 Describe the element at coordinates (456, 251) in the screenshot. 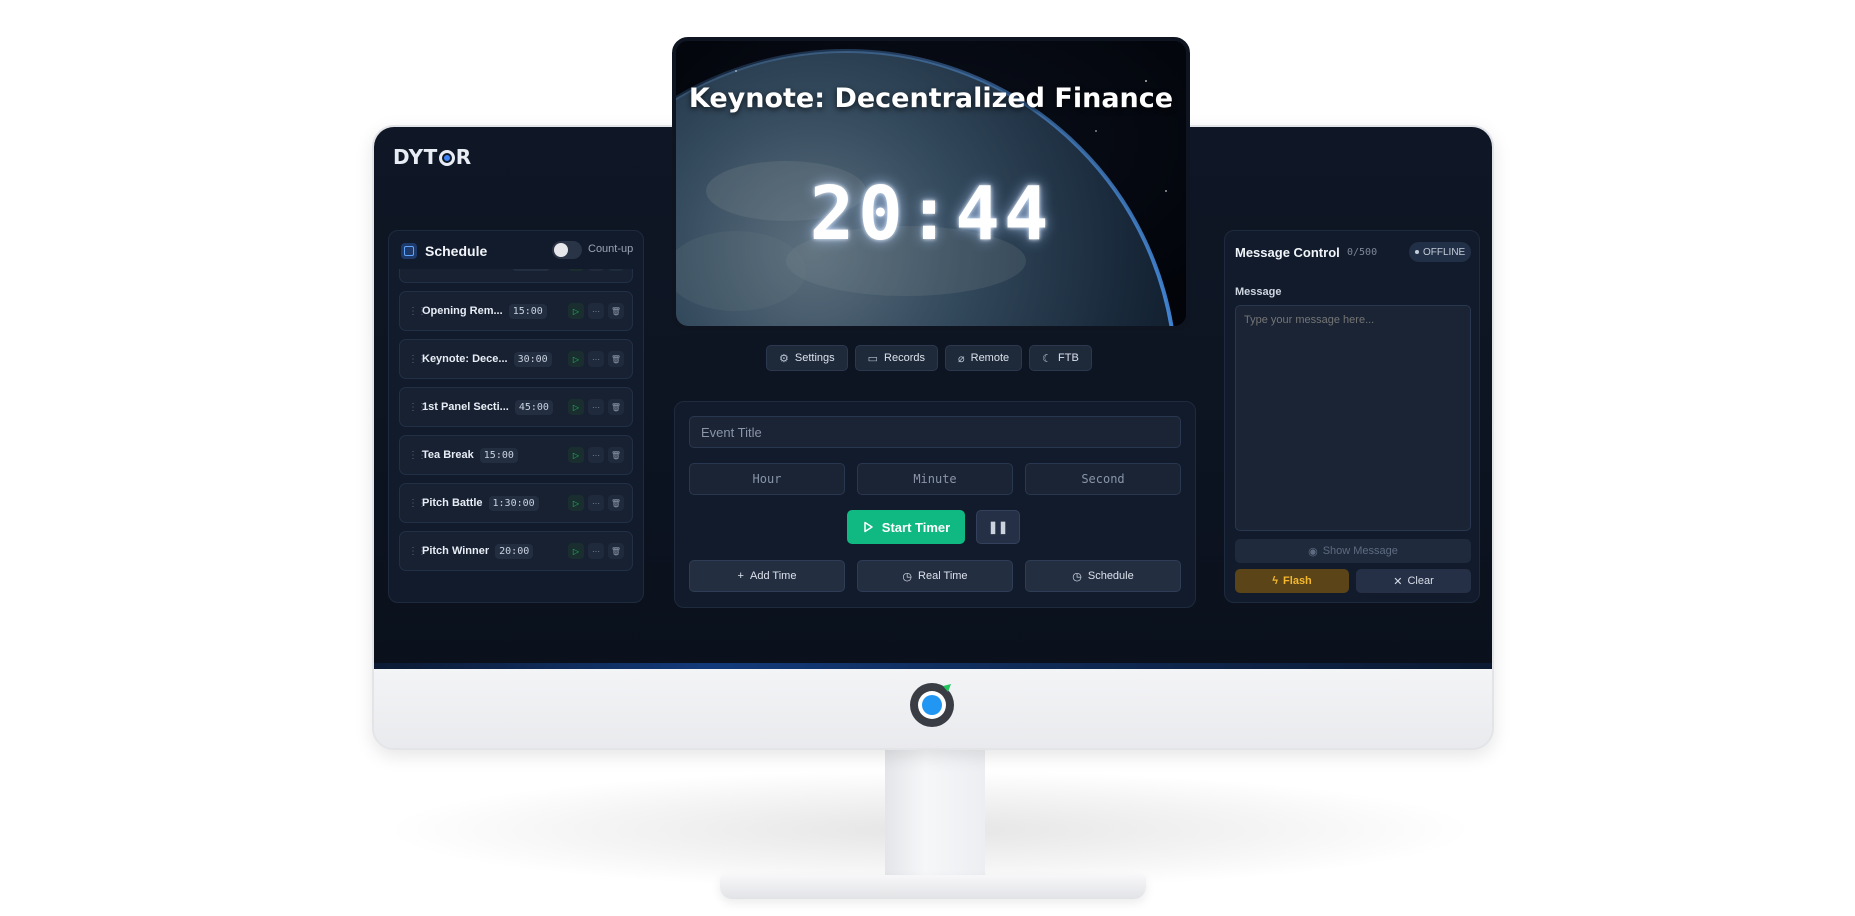

I see `schedule-title: Schedule` at that location.